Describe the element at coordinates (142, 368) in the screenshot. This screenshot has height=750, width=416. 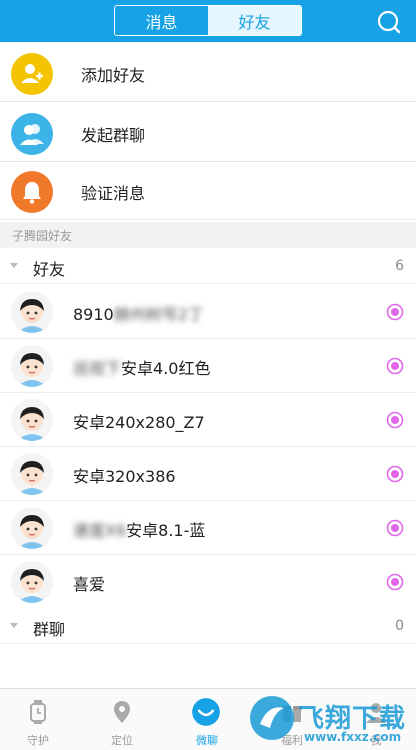
I see `friend-name: 巡视下安卓4.0红色` at that location.